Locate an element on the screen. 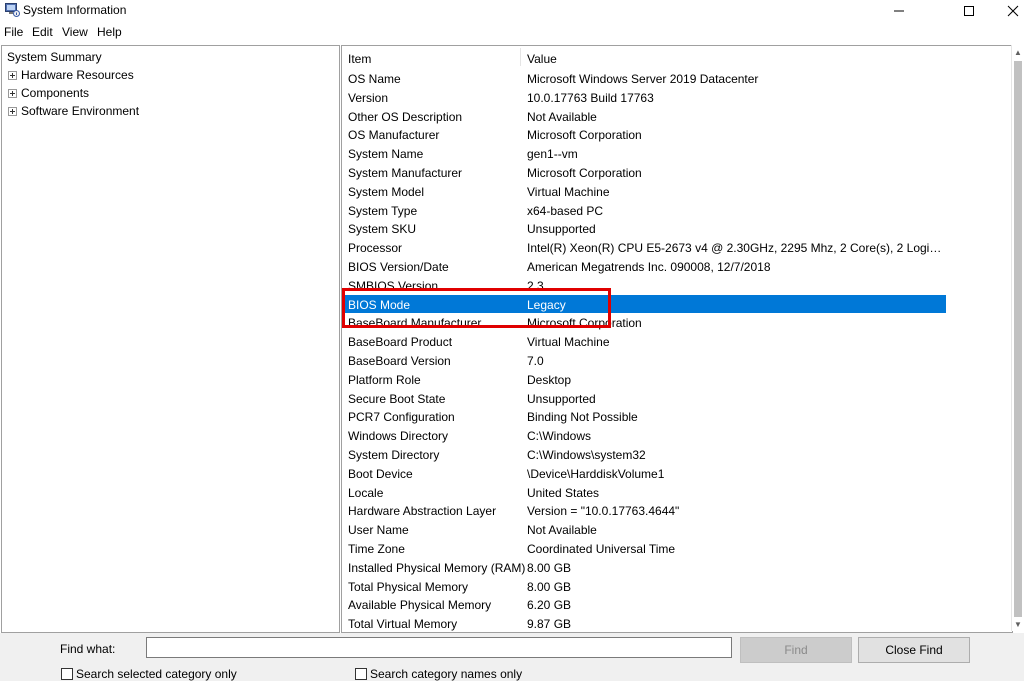 The width and height of the screenshot is (1024, 681). column-header-item: Item is located at coordinates (359, 59).